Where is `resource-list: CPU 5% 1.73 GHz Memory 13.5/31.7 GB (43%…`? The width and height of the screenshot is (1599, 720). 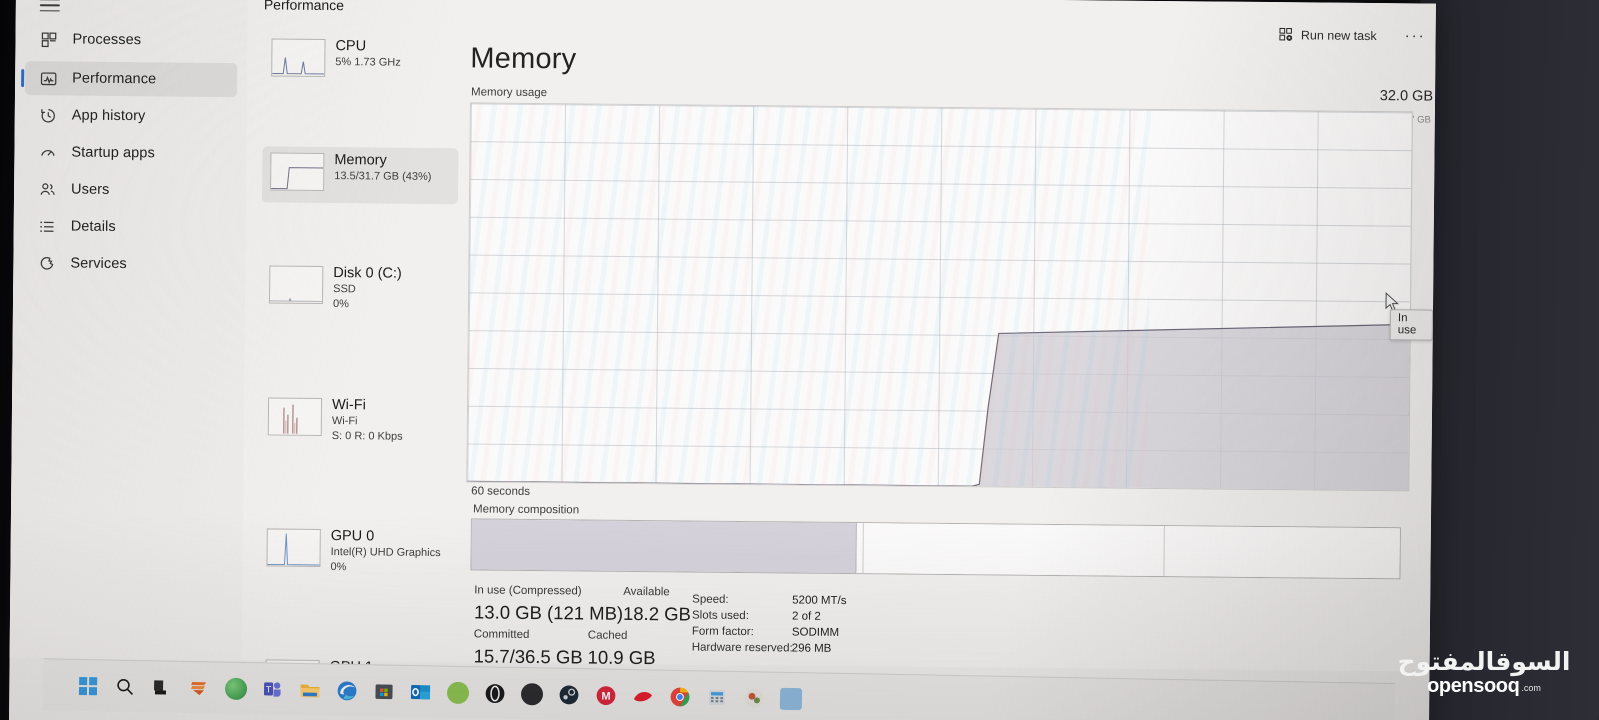 resource-list: CPU 5% 1.73 GHz Memory 13.5/31.7 GB (43%… is located at coordinates (360, 368).